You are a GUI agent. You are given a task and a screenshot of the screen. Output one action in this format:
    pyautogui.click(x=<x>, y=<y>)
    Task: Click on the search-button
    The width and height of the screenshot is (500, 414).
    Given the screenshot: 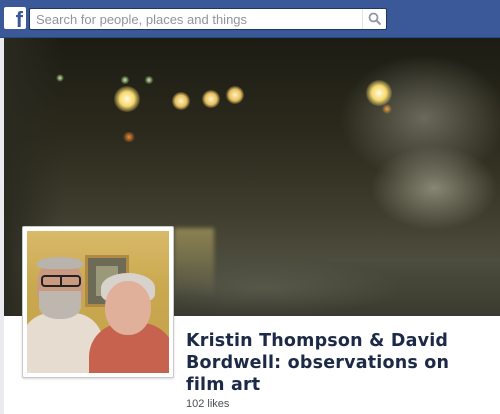 What is the action you would take?
    pyautogui.click(x=374, y=19)
    